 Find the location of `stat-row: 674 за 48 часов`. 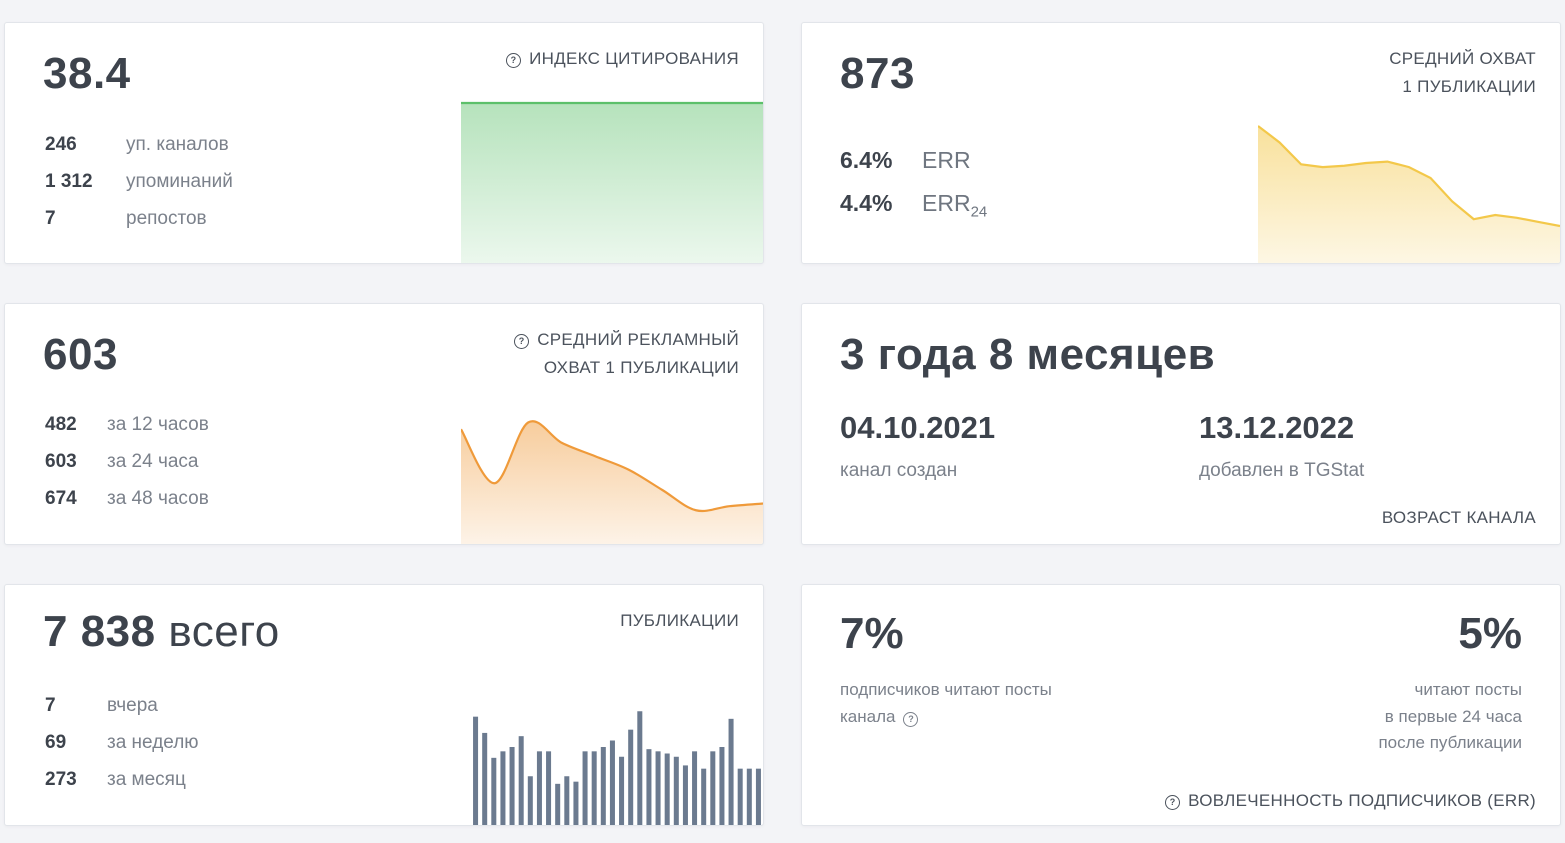

stat-row: 674 за 48 часов is located at coordinates (127, 498).